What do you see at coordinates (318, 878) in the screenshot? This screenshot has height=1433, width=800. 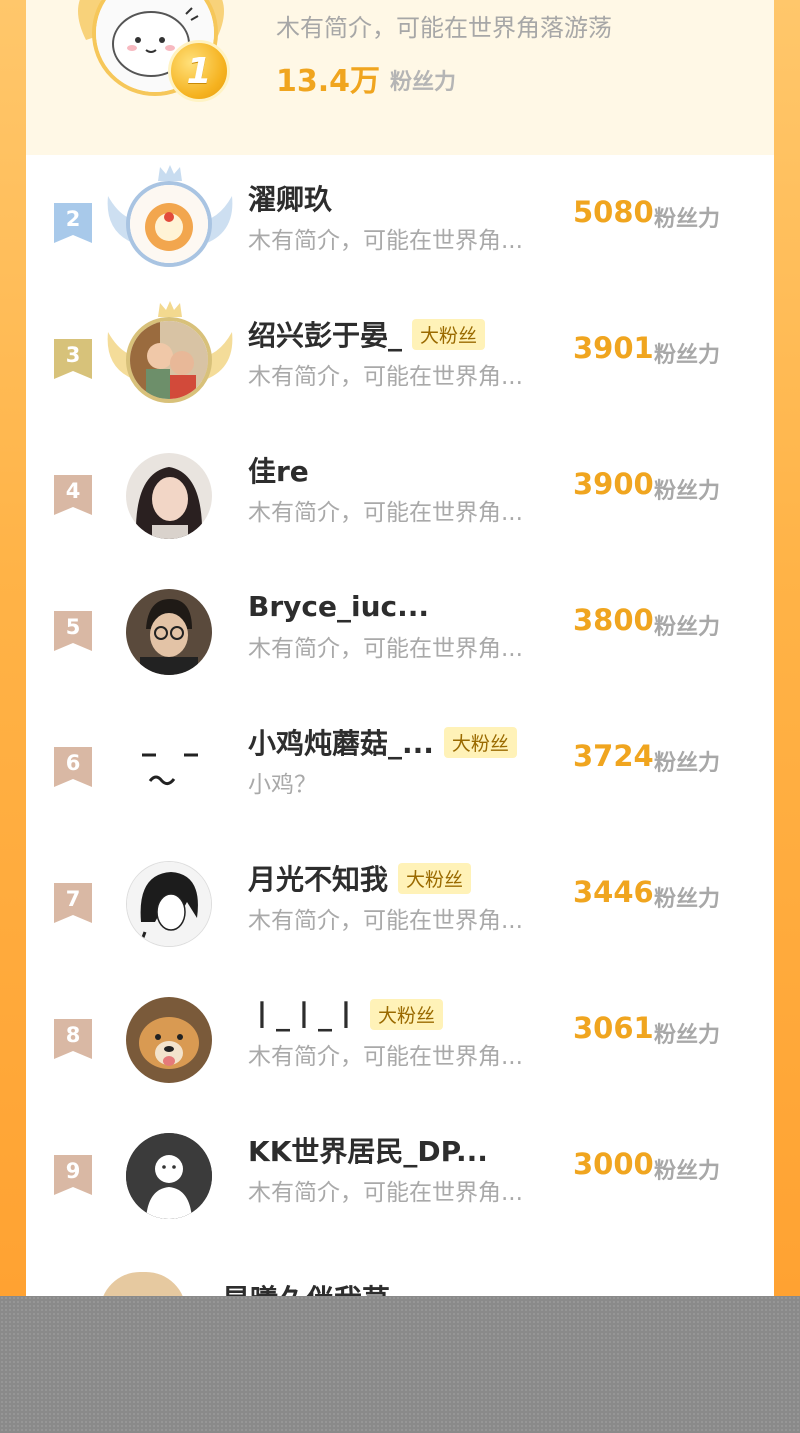 I see `user-name: 月光不知我` at bounding box center [318, 878].